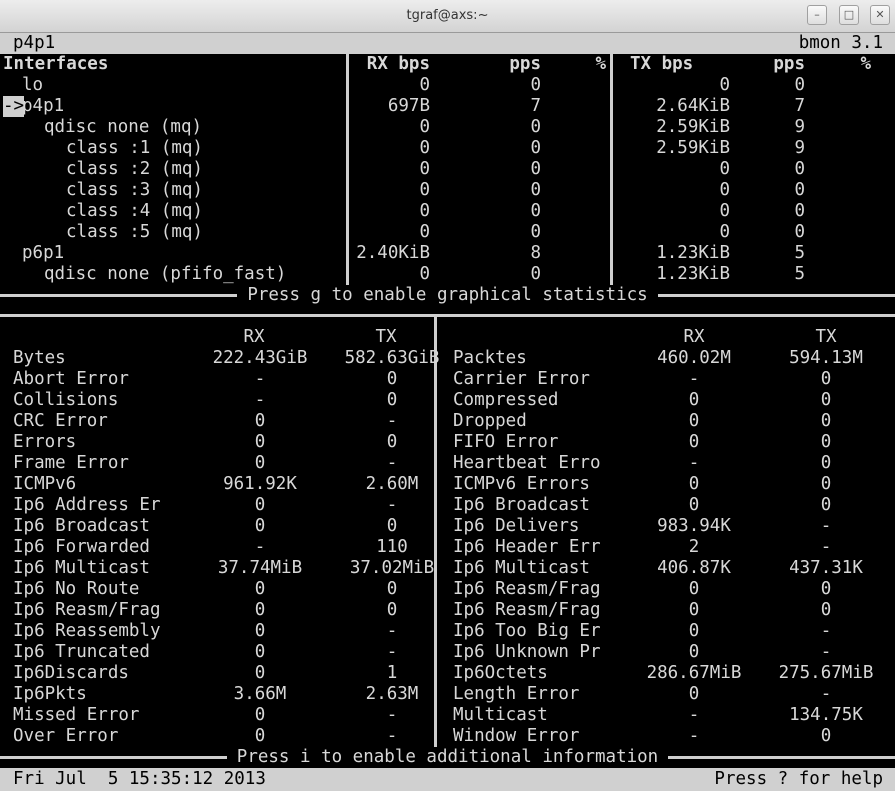 This screenshot has height=791, width=895. Describe the element at coordinates (798, 779) in the screenshot. I see `status-help: Press ? for help` at that location.